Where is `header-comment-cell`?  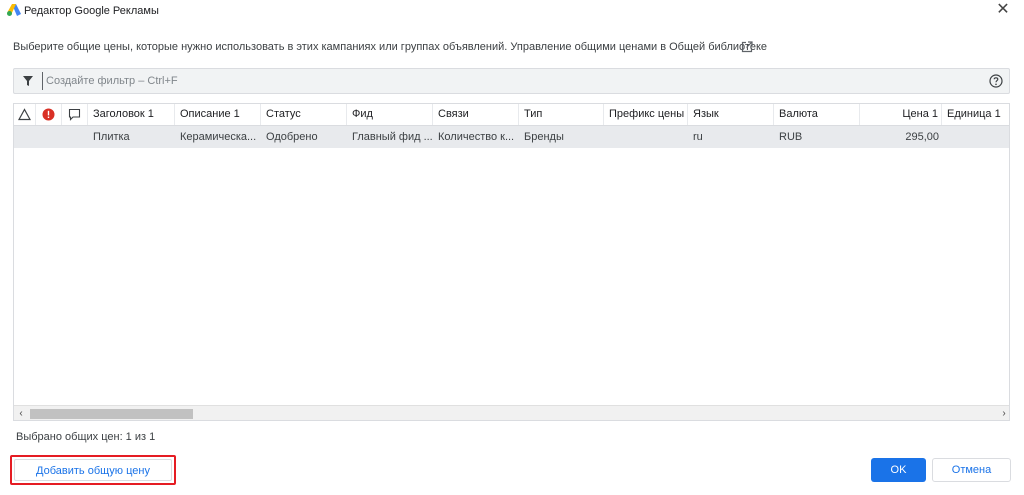
header-comment-cell is located at coordinates (75, 114).